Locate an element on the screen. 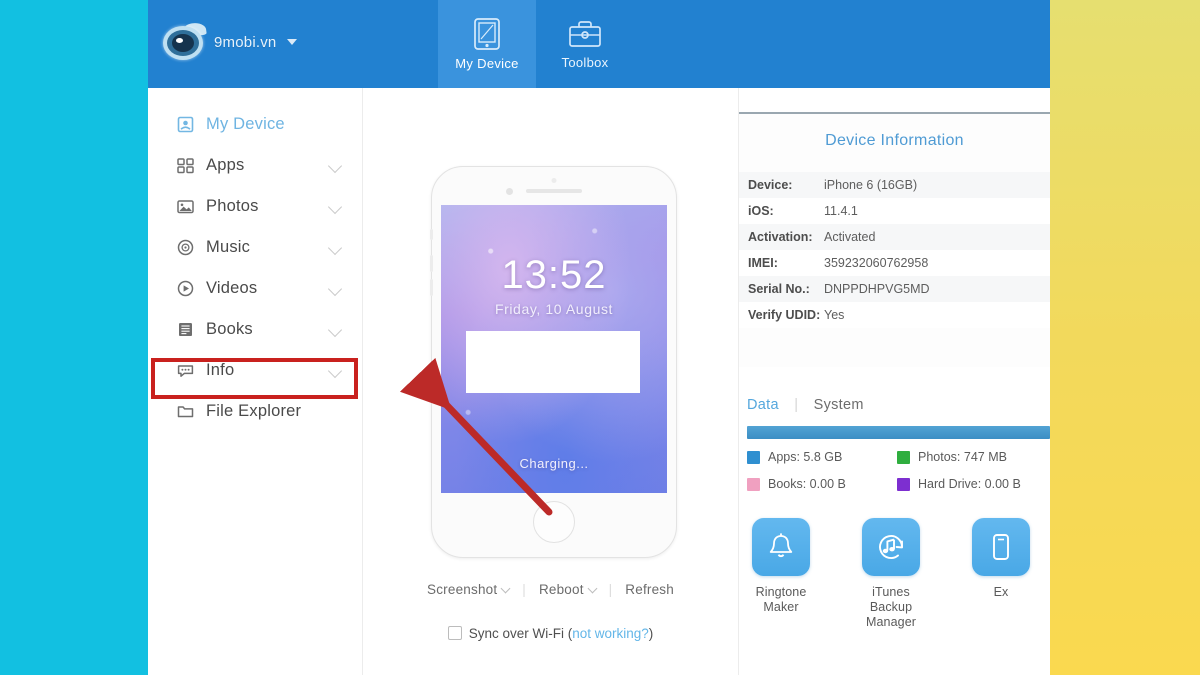  toolbox-icon is located at coordinates (585, 34).